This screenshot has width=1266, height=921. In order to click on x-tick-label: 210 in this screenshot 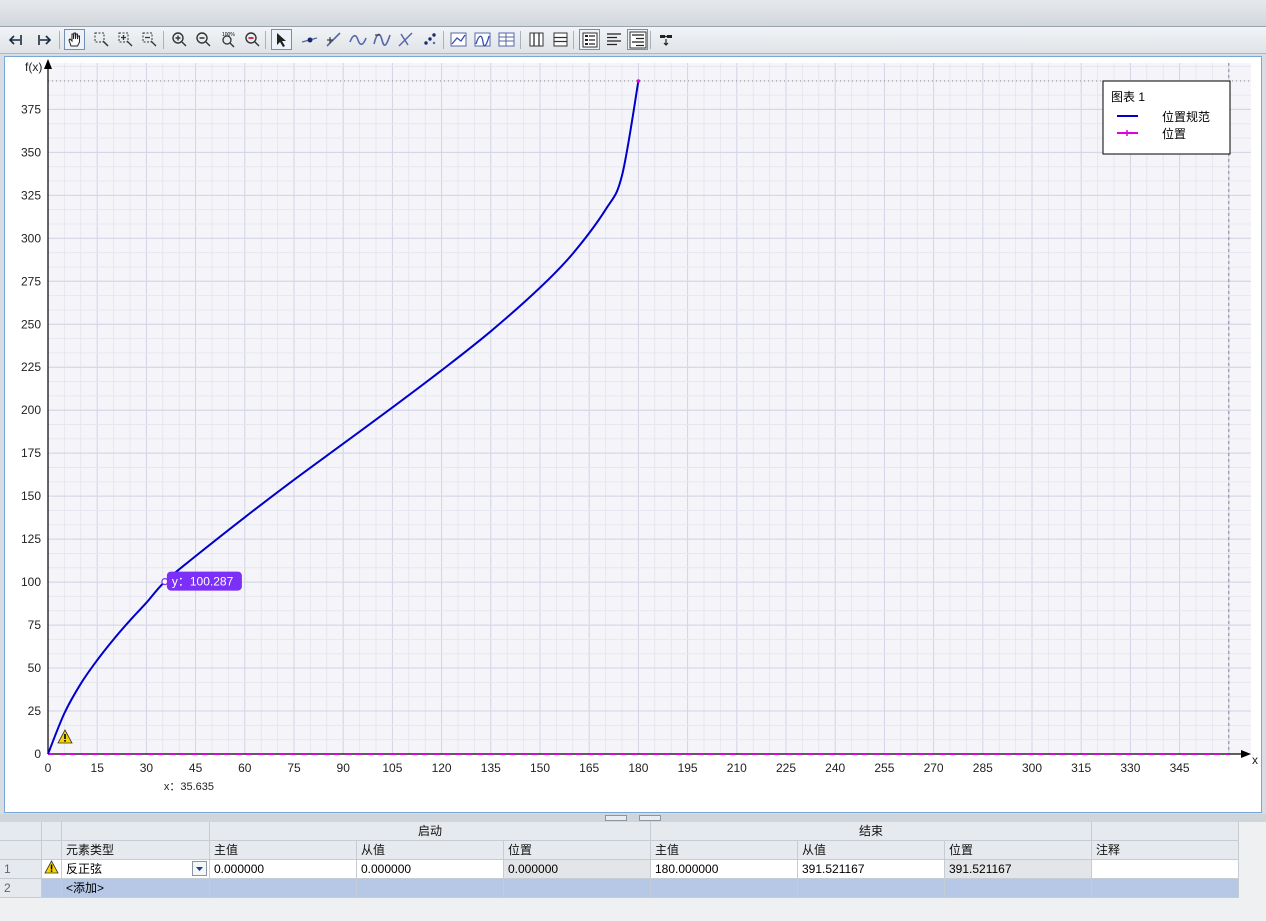, I will do `click(737, 768)`.